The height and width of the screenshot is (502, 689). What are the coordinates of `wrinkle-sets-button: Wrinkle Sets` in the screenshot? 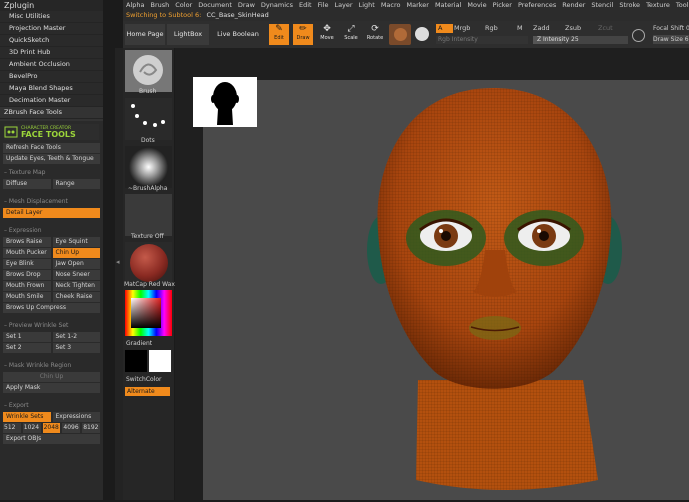 It's located at (27, 417).